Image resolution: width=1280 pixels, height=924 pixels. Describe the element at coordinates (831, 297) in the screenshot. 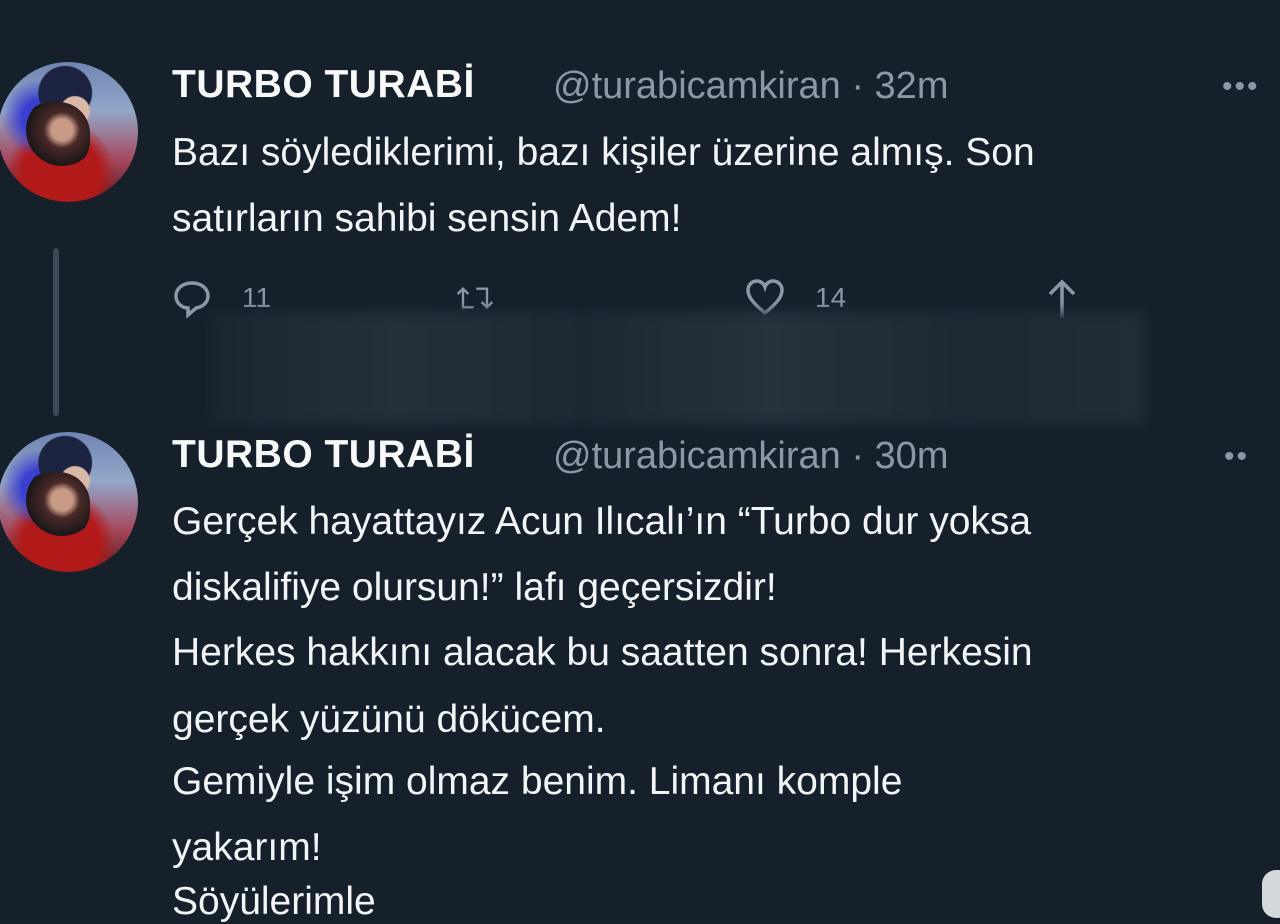

I see `like-count: 14` at that location.